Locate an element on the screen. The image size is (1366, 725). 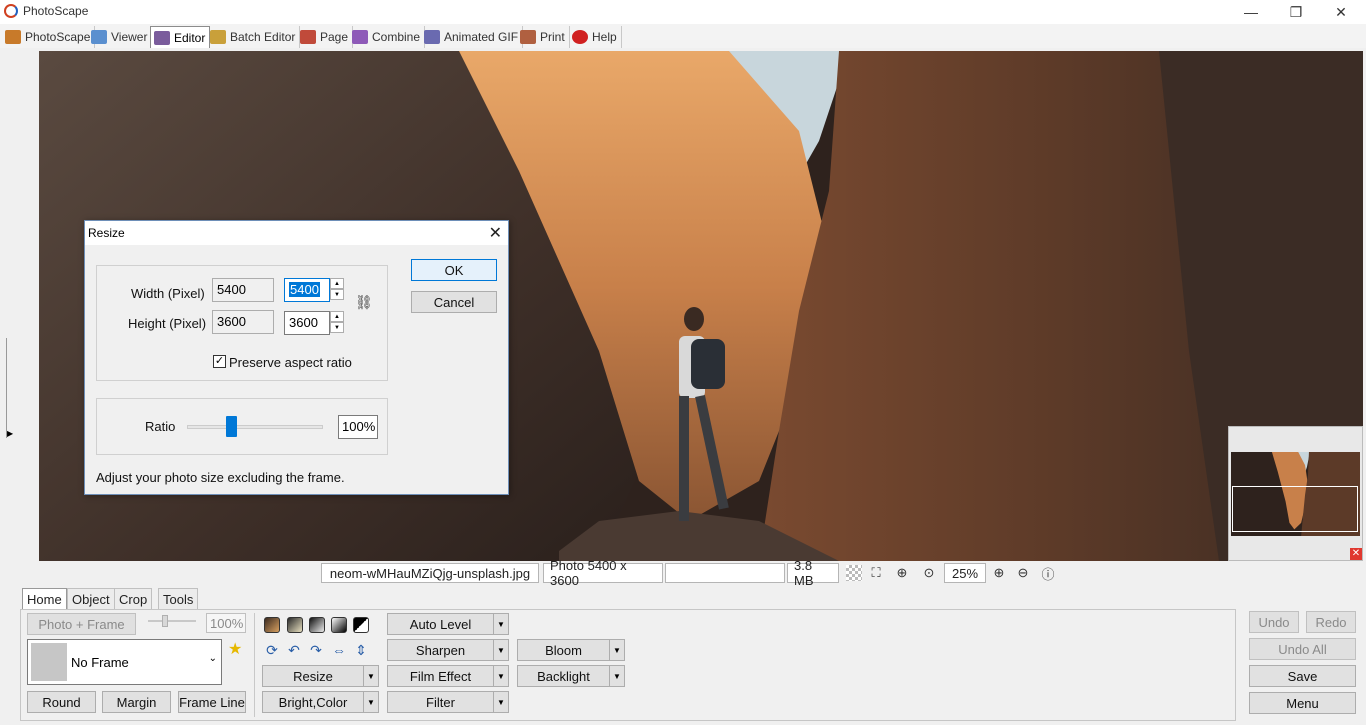
ratio-slider-thumb is located at coordinates (231, 426).